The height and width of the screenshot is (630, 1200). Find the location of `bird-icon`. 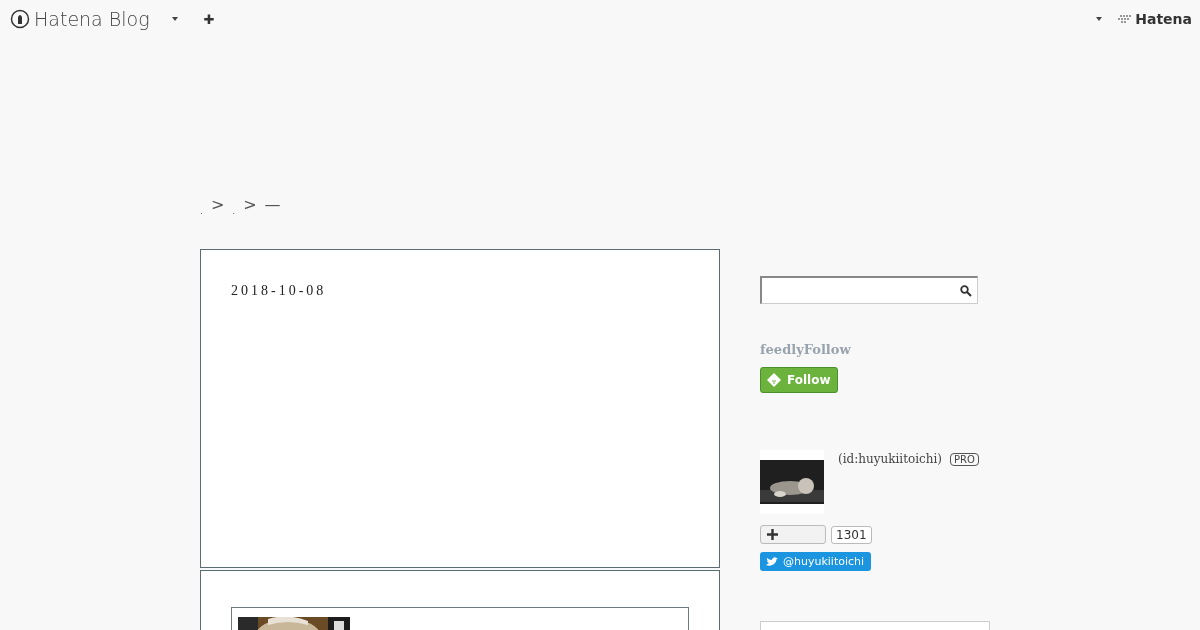

bird-icon is located at coordinates (772, 561).